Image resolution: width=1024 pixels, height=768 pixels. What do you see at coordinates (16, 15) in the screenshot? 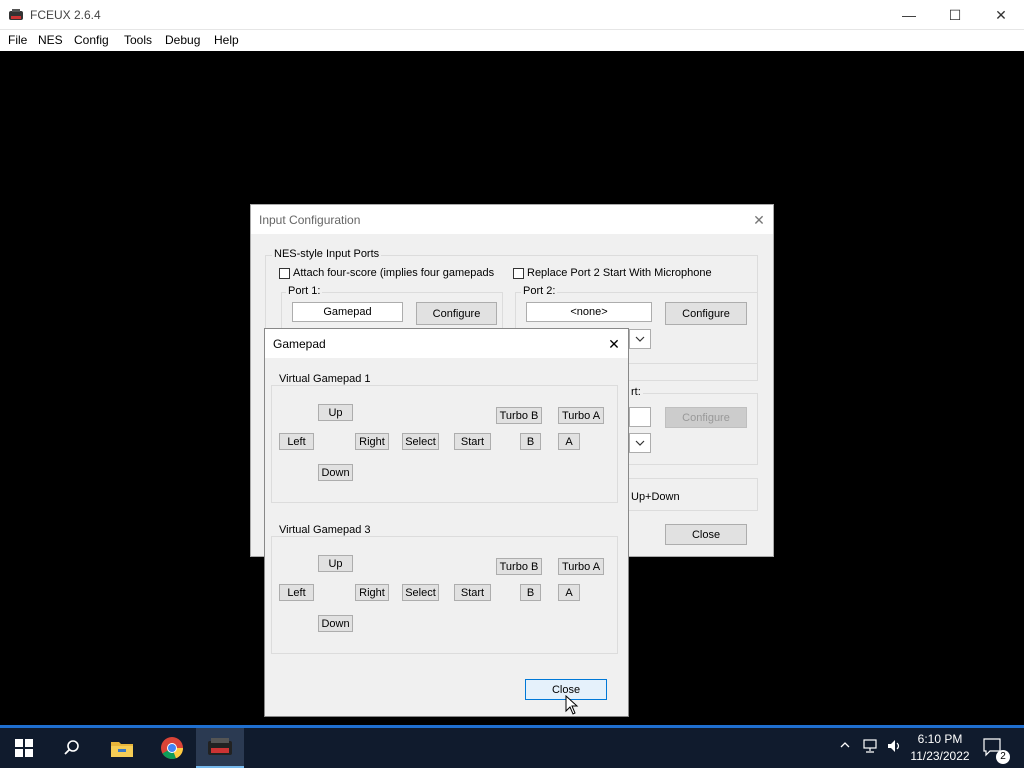
I see `fceux-app-icon` at bounding box center [16, 15].